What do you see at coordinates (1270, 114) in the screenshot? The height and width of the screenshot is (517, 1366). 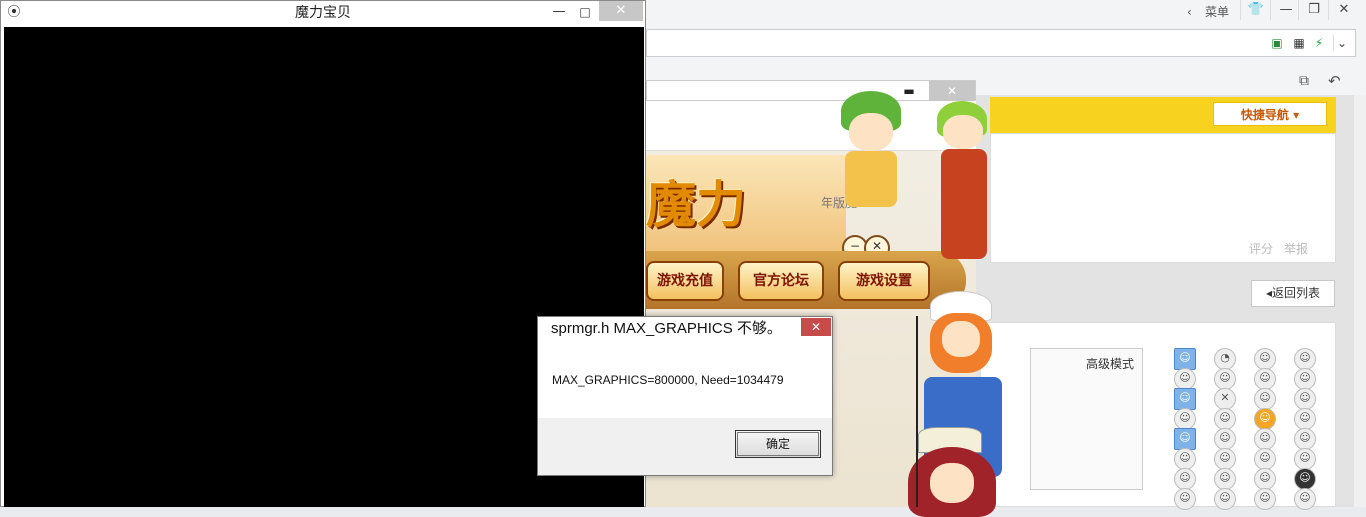 I see `quick-nav-button: 快捷导航 ▾` at bounding box center [1270, 114].